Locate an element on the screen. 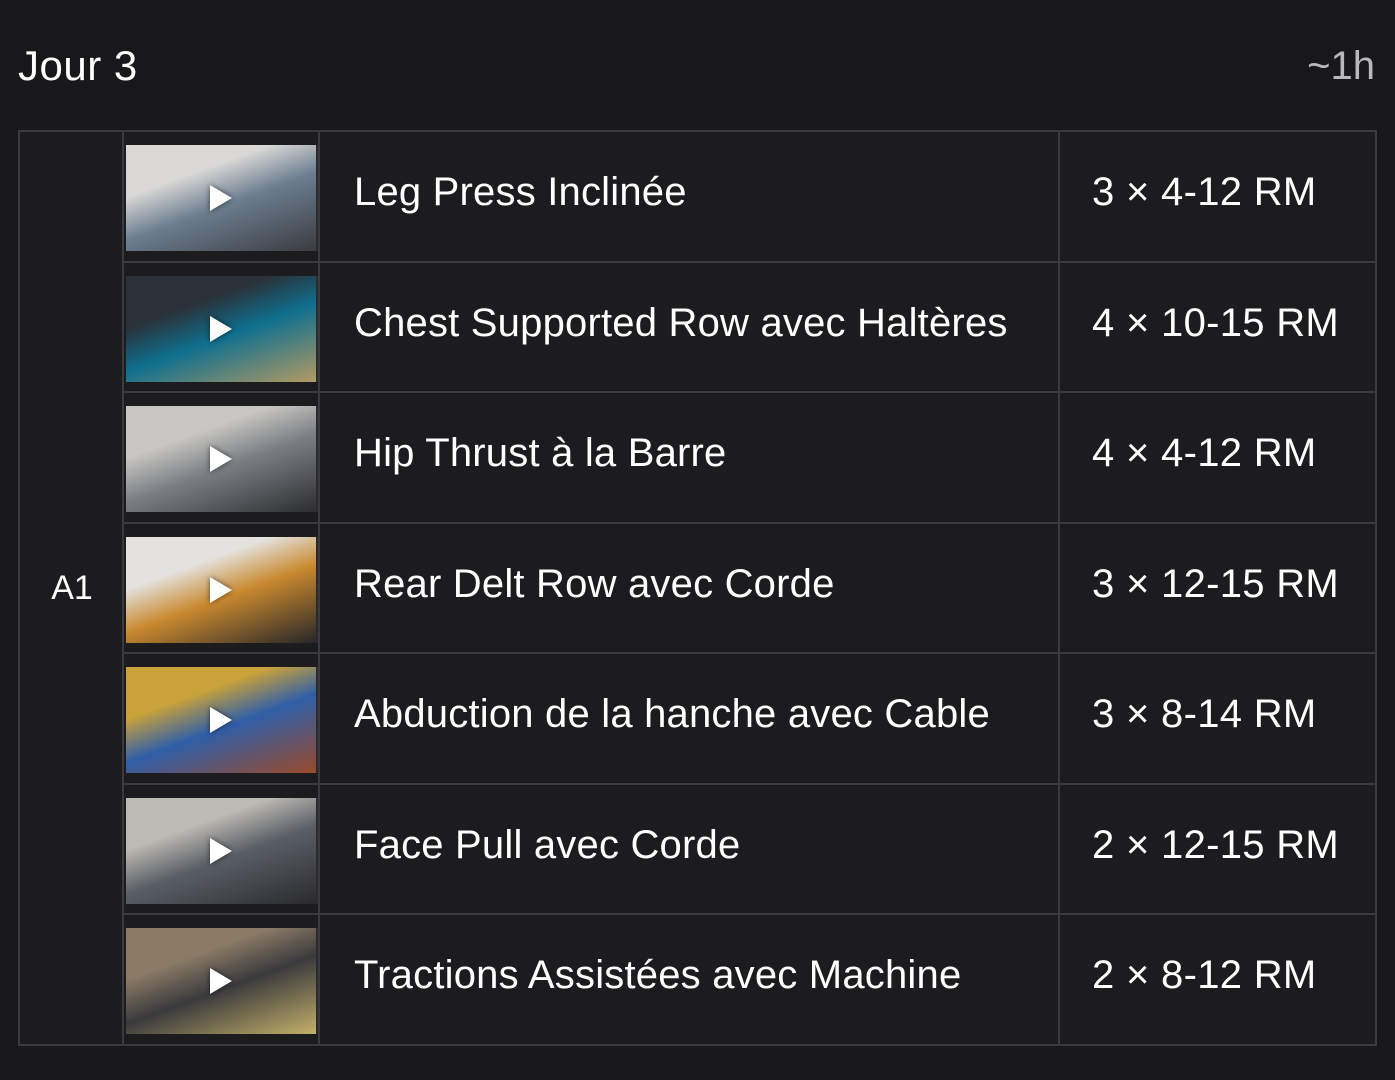  exercise-name: Hip Thrust à la Barre is located at coordinates (540, 453).